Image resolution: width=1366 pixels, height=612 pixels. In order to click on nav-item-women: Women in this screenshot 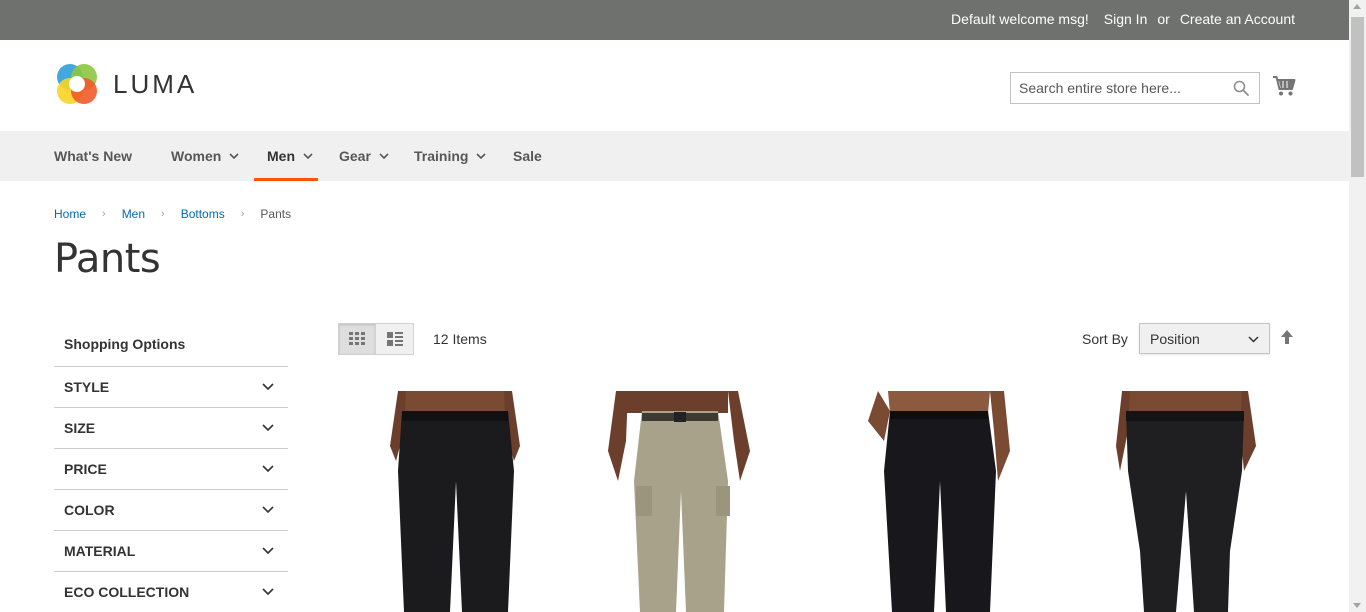, I will do `click(205, 156)`.